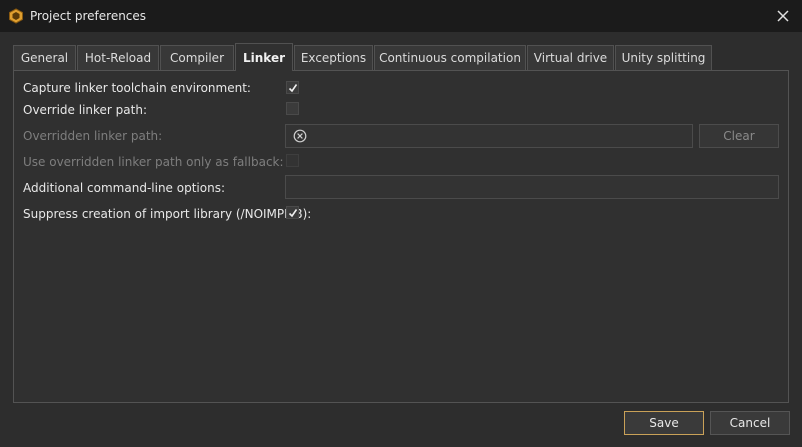 This screenshot has width=802, height=447. I want to click on tab-exceptions: Exceptions, so click(333, 57).